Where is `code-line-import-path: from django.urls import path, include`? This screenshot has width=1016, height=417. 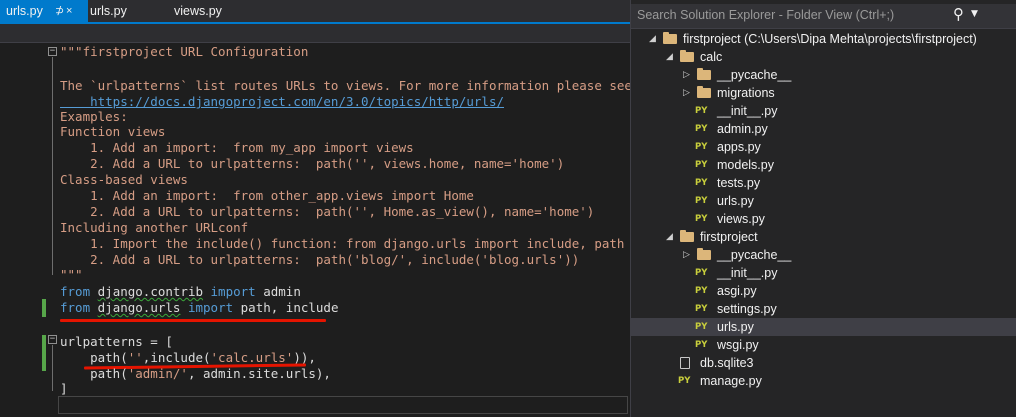 code-line-import-path: from django.urls import path, include is located at coordinates (199, 307).